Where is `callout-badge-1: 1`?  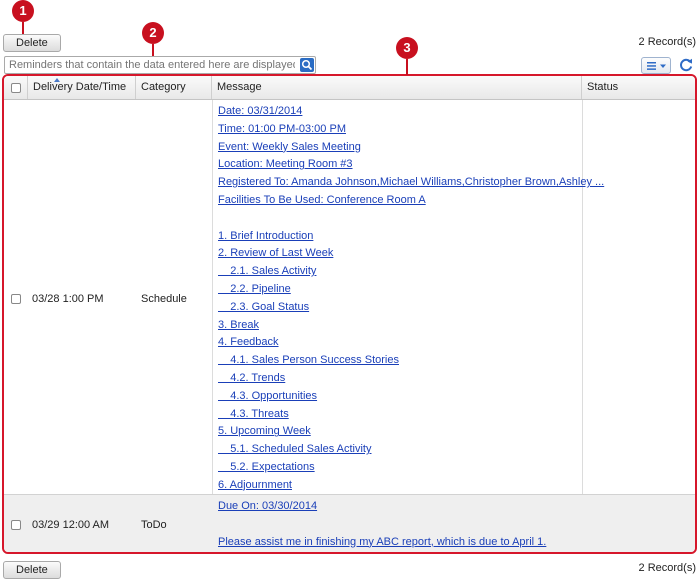
callout-badge-1: 1 is located at coordinates (23, 11).